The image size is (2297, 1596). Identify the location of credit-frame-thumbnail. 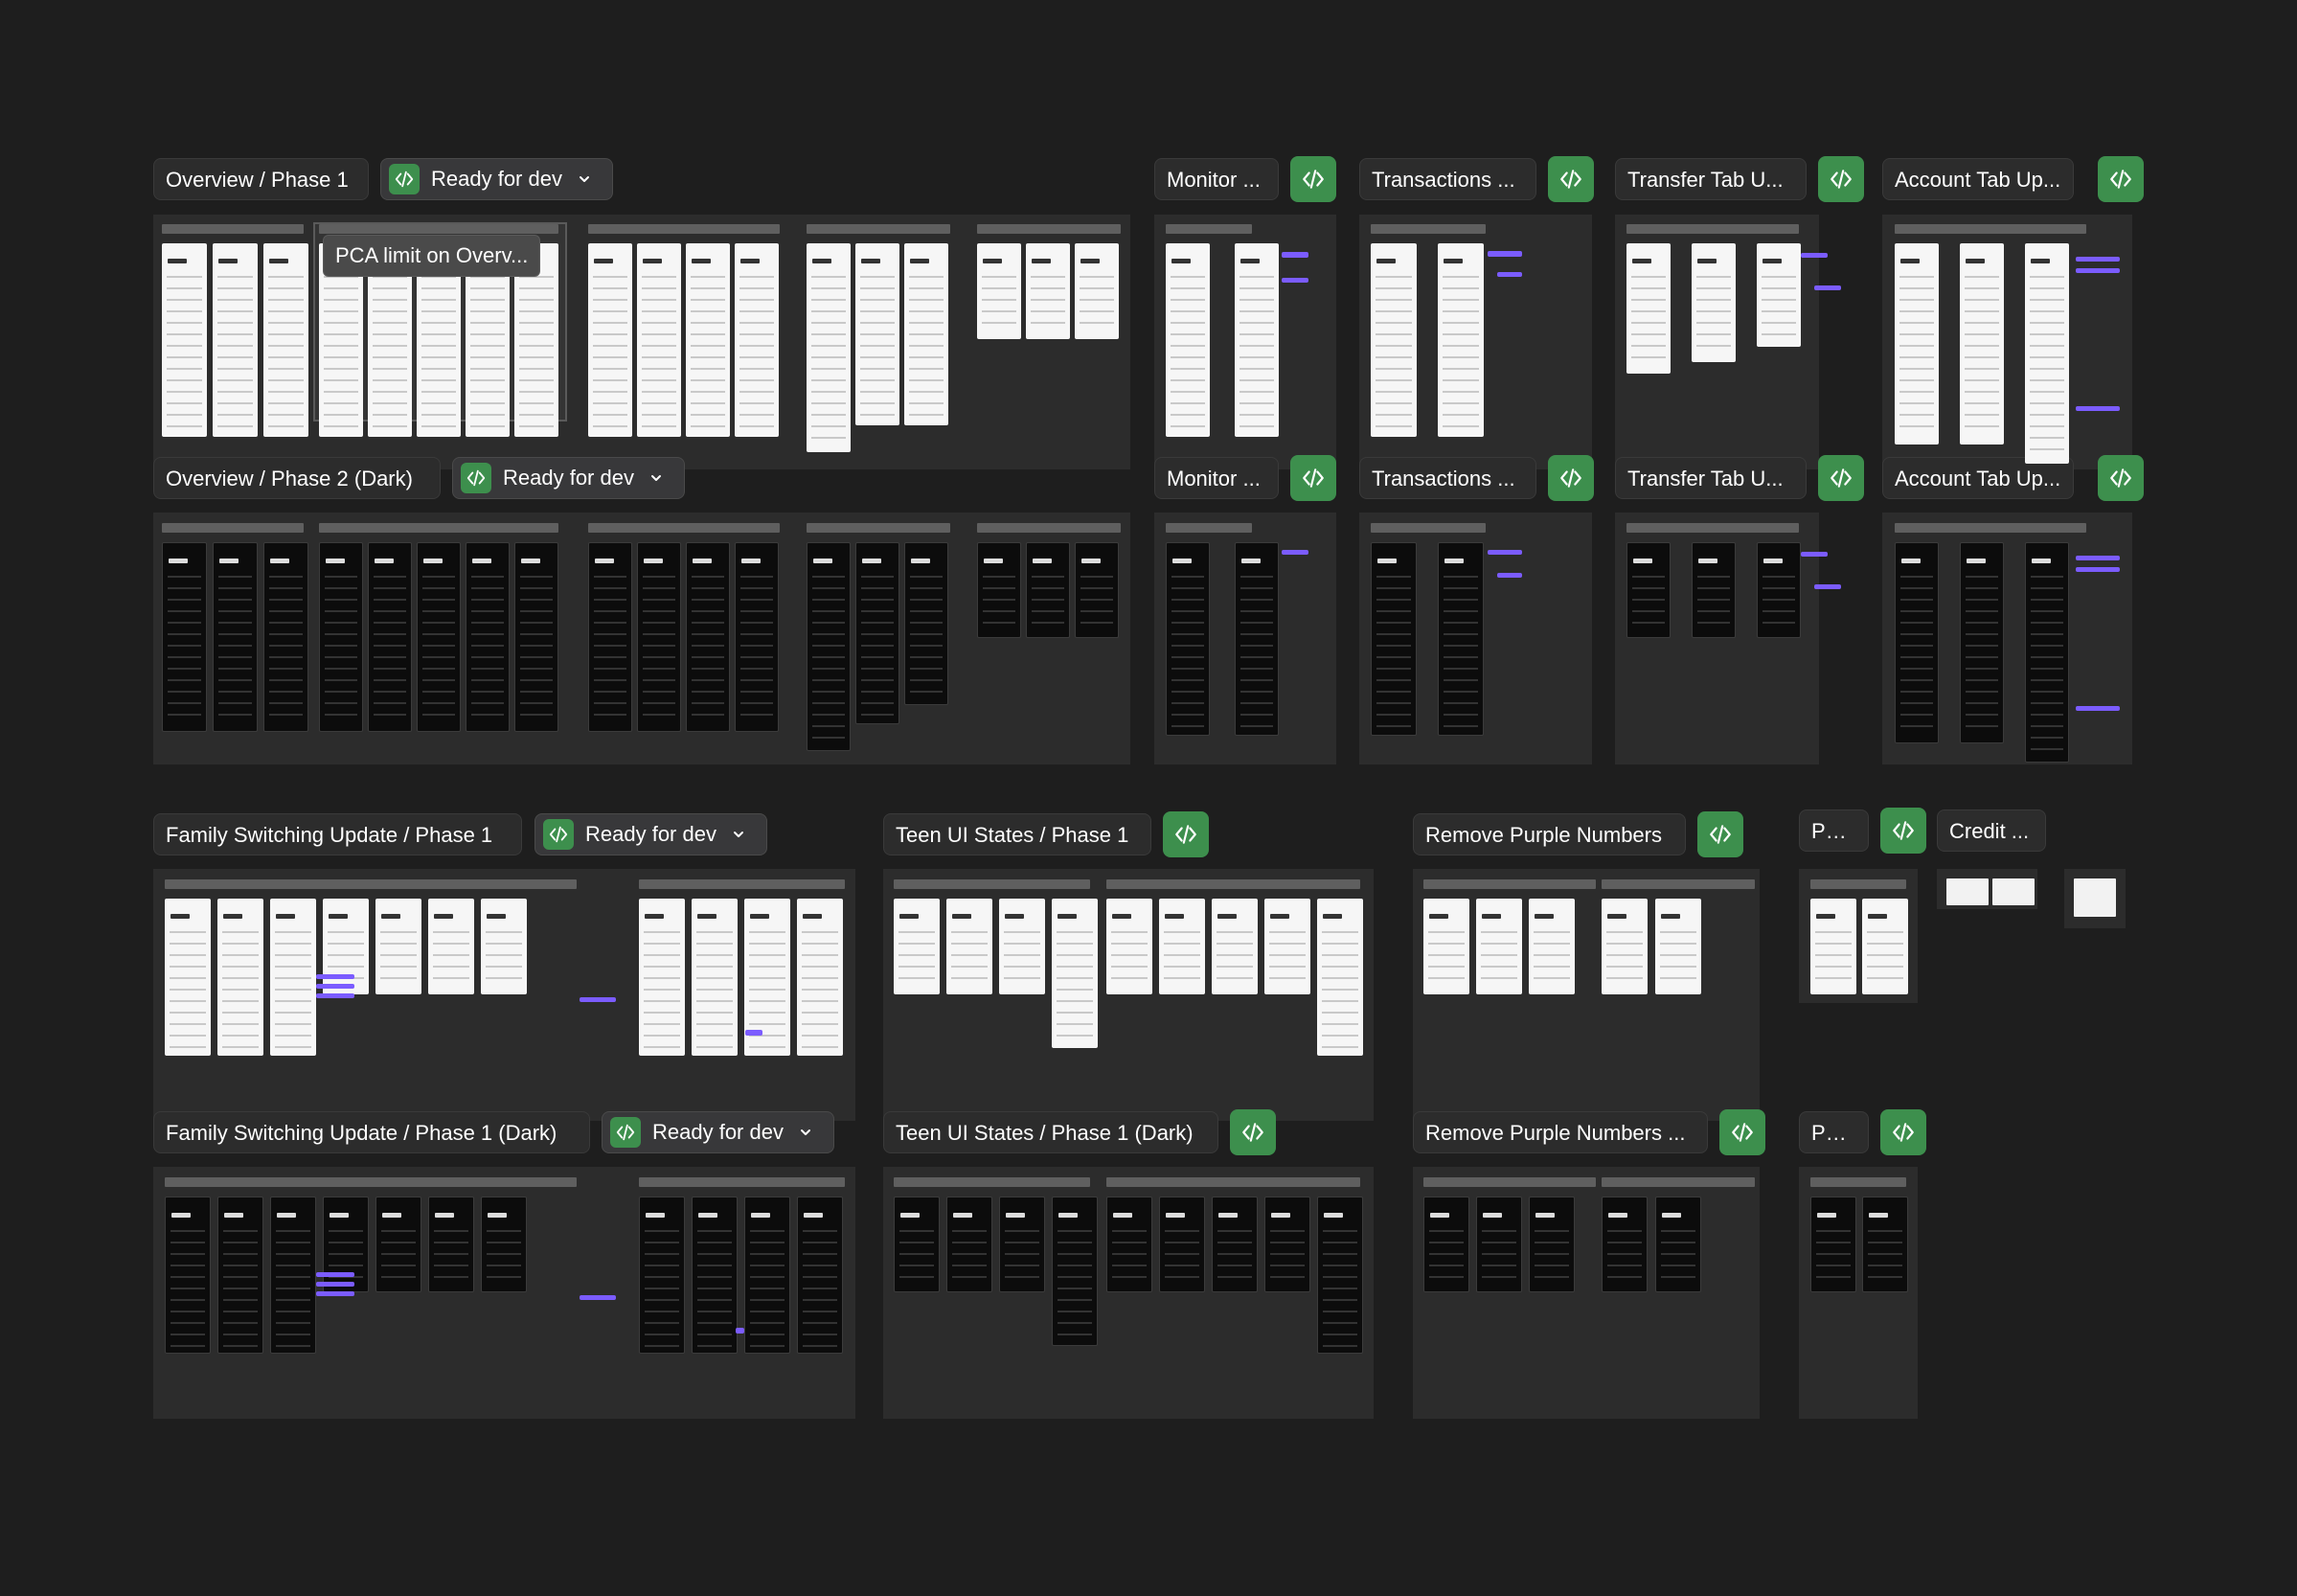
(2014, 891).